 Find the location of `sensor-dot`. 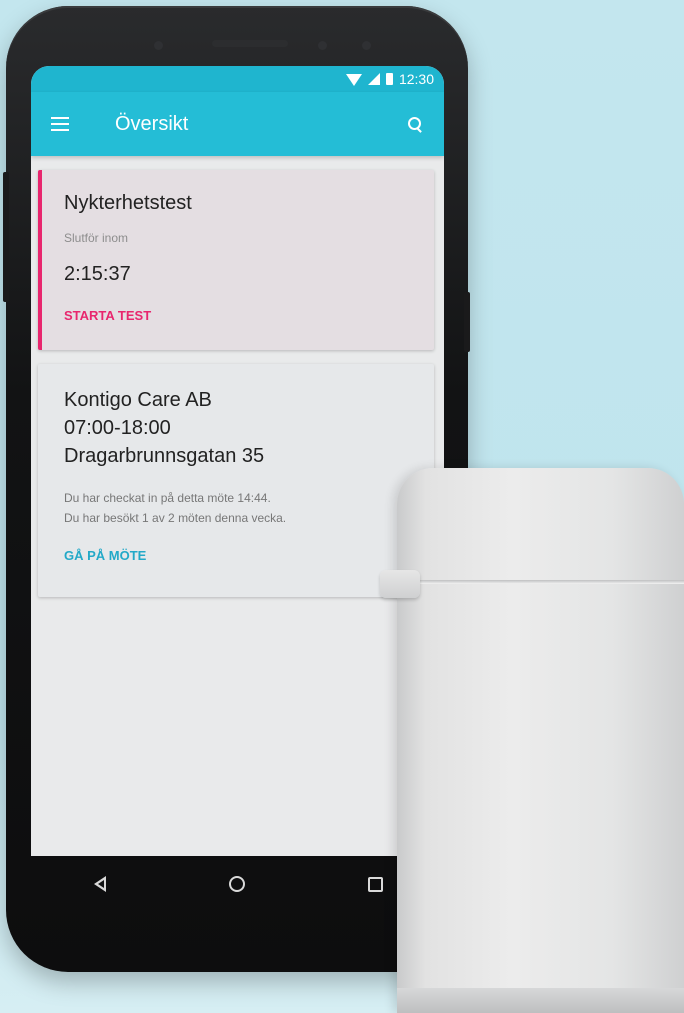

sensor-dot is located at coordinates (322, 45).